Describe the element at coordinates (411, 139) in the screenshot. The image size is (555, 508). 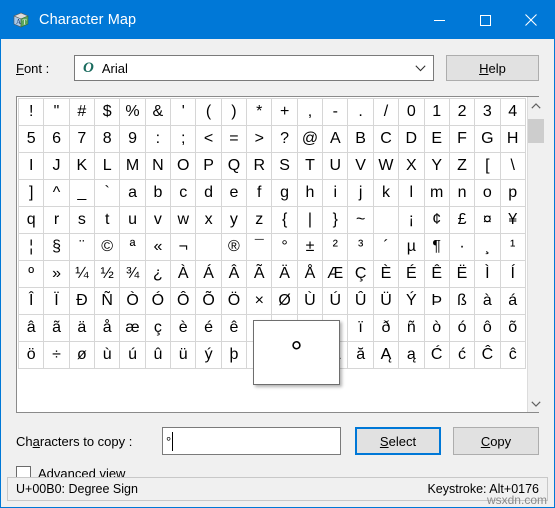
I see `character-cell: D` at that location.